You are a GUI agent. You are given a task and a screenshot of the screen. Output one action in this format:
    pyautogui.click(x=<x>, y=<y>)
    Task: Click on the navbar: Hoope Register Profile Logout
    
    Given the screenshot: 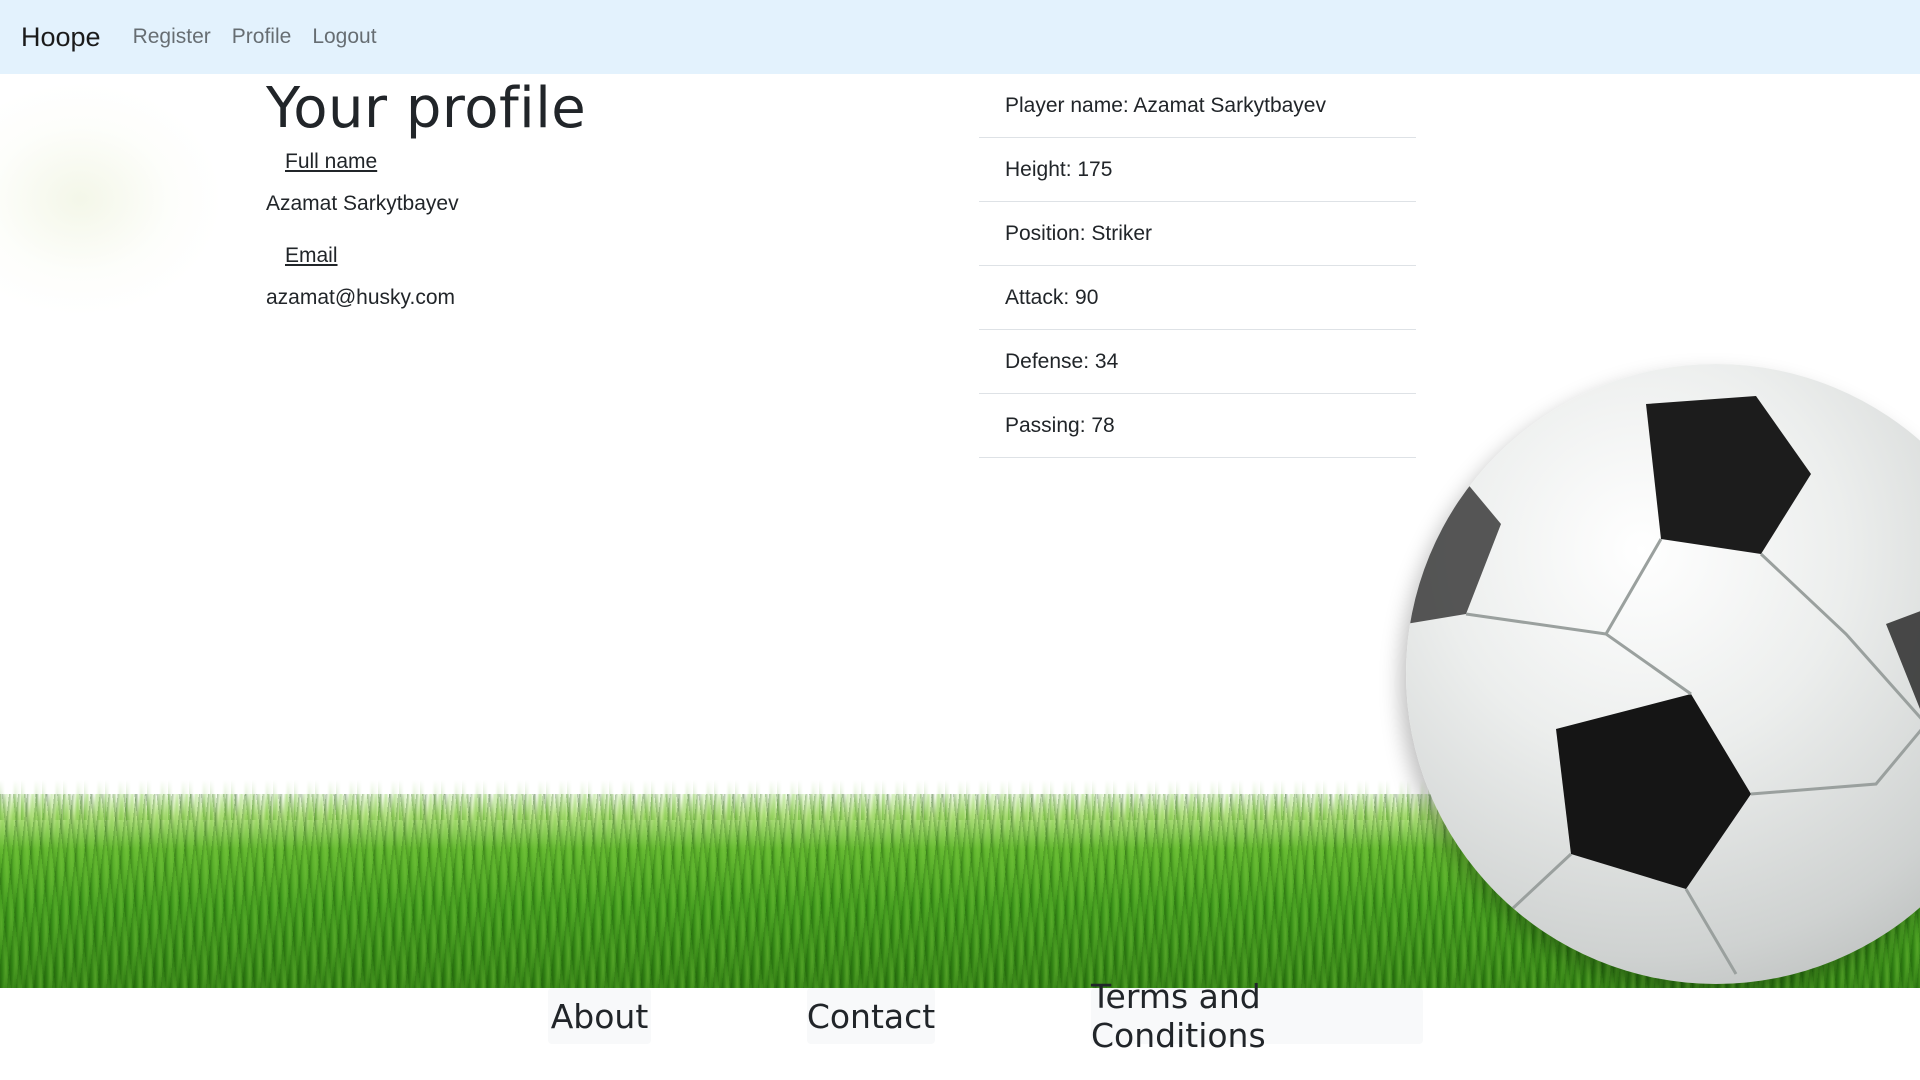 What is the action you would take?
    pyautogui.click(x=960, y=37)
    